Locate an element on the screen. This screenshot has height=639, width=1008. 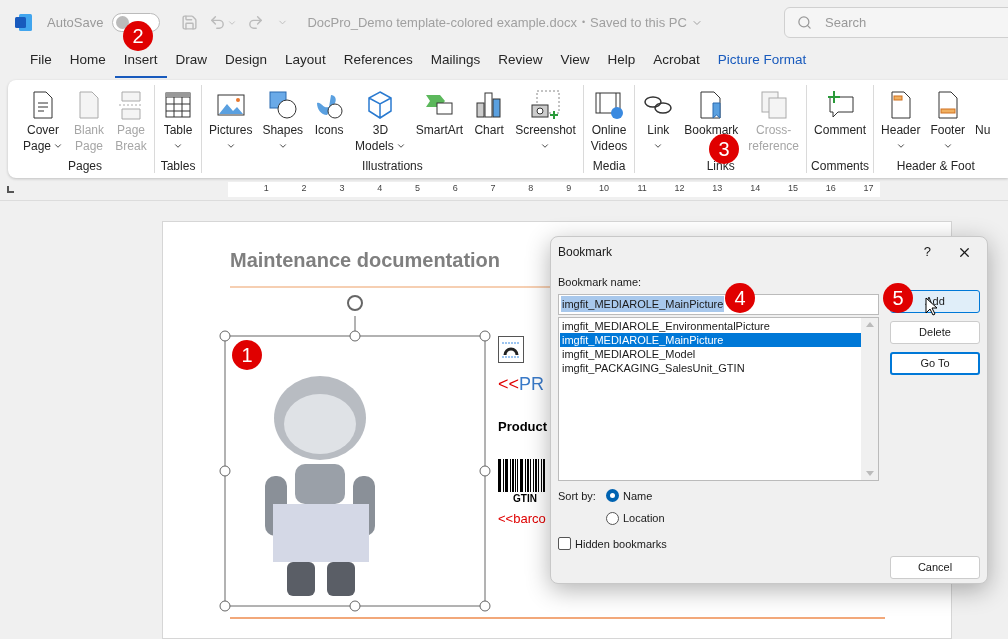
ruler-number: 5 is located at coordinates (416, 189).